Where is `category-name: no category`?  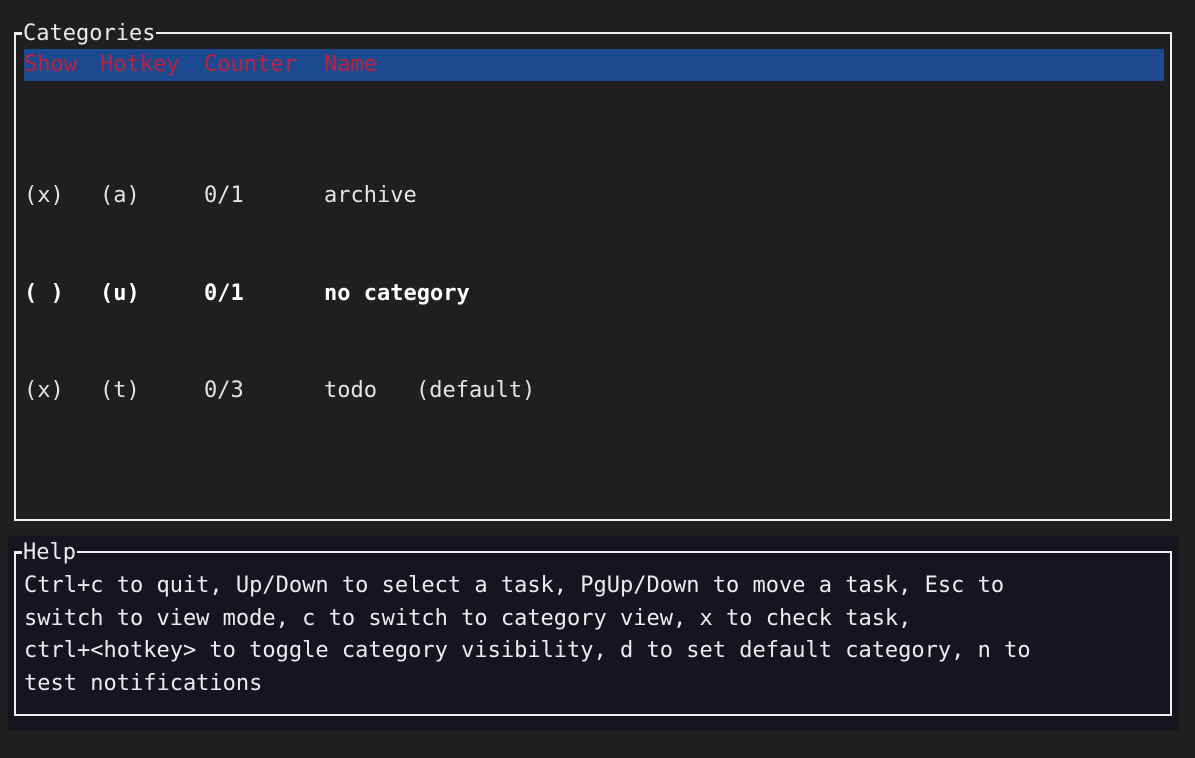
category-name: no category is located at coordinates (397, 293).